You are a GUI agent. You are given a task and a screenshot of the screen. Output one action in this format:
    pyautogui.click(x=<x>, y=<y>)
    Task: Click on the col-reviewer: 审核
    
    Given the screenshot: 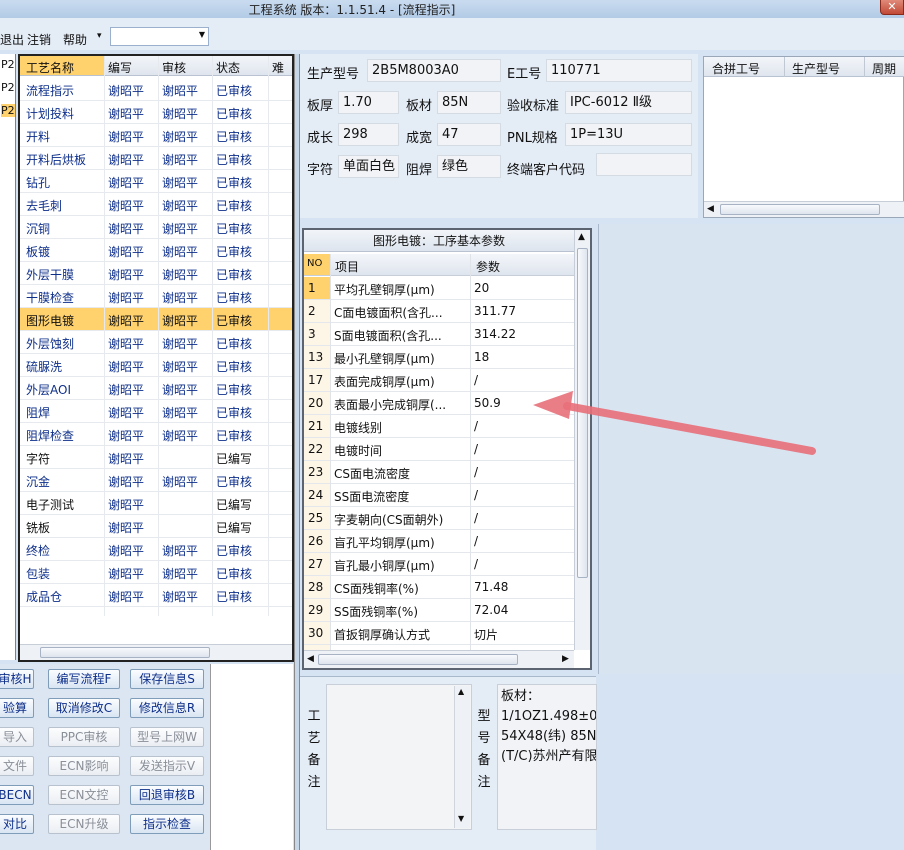 What is the action you would take?
    pyautogui.click(x=174, y=67)
    